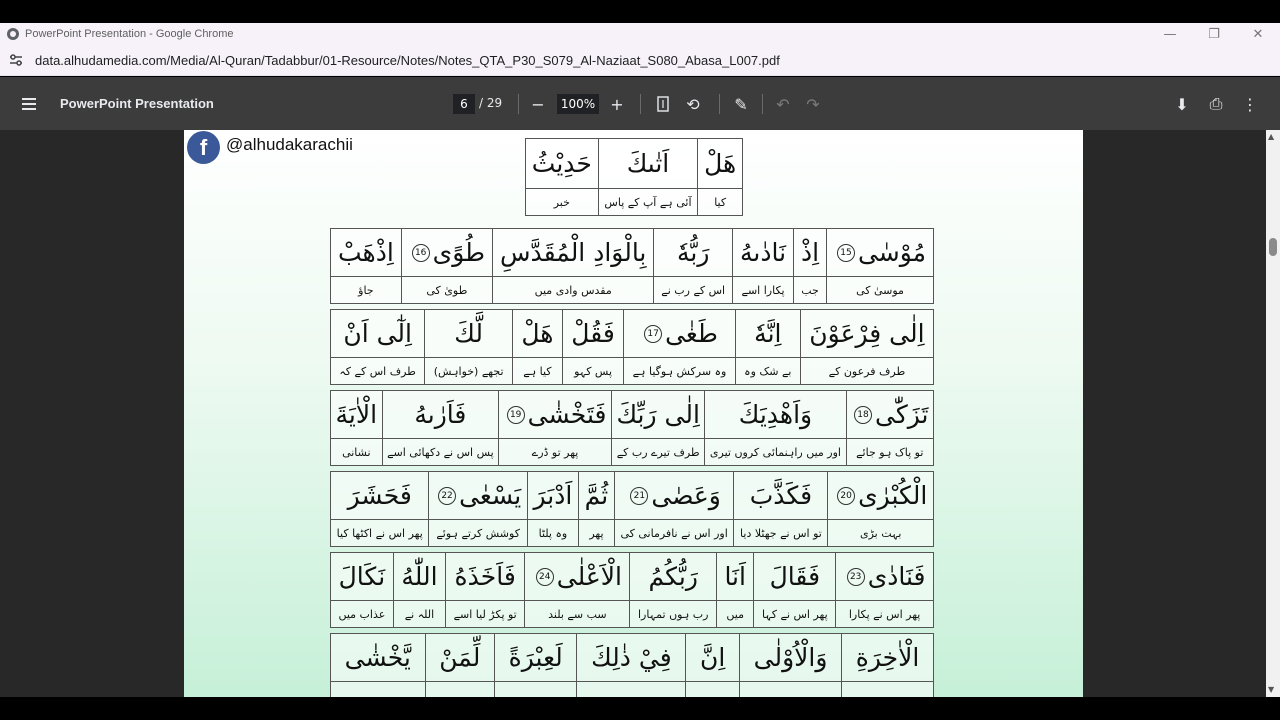 This screenshot has width=1280, height=720. I want to click on arabic-text: الْاٰخِرَةِ, so click(887, 657).